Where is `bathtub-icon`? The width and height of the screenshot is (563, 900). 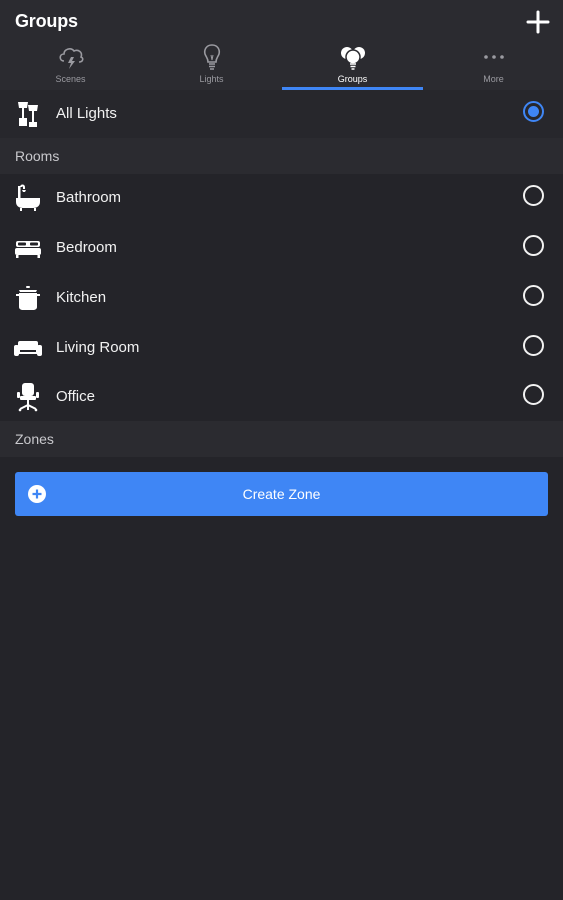 bathtub-icon is located at coordinates (28, 197).